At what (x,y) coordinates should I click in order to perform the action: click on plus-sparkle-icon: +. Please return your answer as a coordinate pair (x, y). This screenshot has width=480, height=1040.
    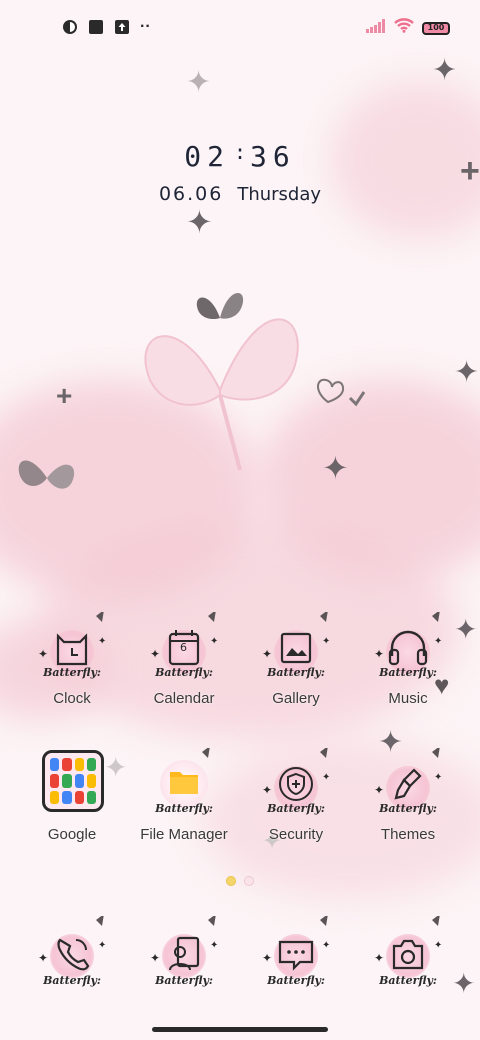
    Looking at the image, I should click on (64, 395).